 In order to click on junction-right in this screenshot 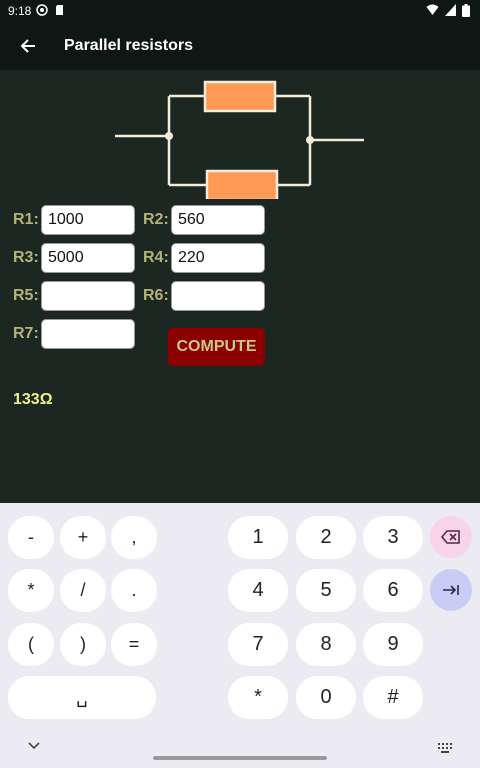, I will do `click(310, 140)`.